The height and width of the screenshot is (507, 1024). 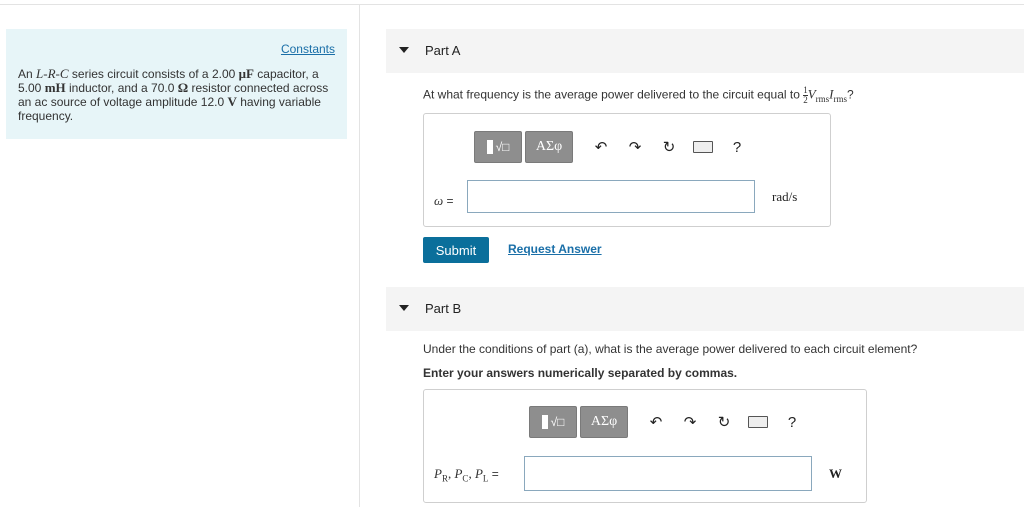 What do you see at coordinates (232, 101) in the screenshot?
I see `unit-volt: V` at bounding box center [232, 101].